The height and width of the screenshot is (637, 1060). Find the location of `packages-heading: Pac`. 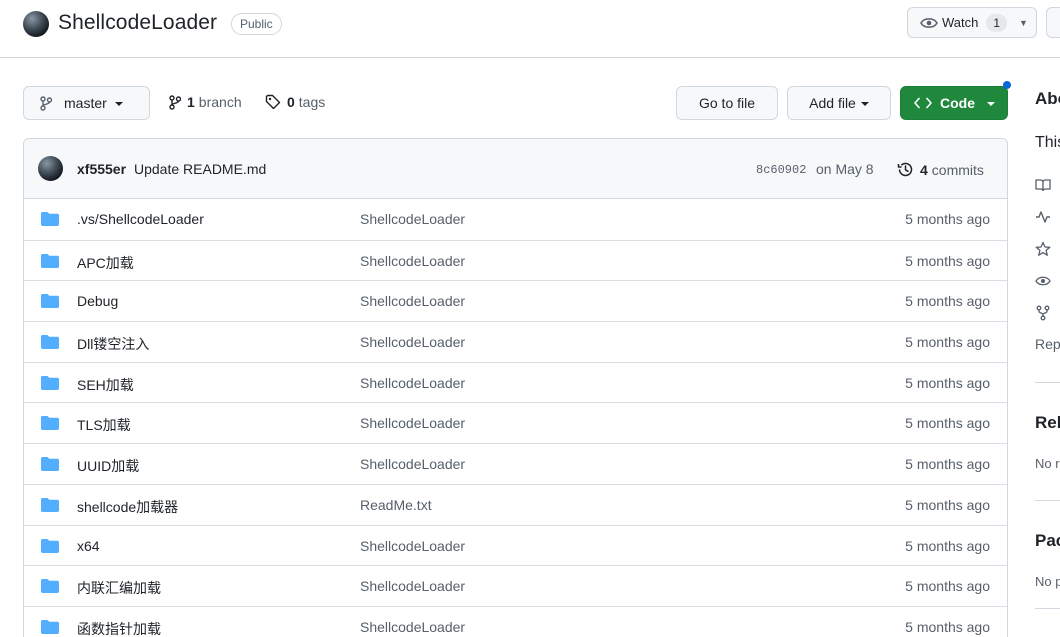

packages-heading: Pac is located at coordinates (1047, 541).